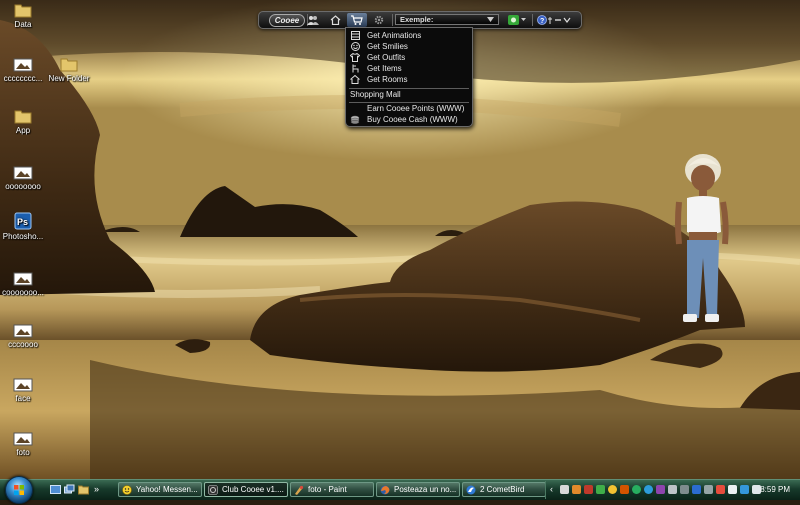 This screenshot has width=800, height=505. I want to click on tray-expand-button: ‹, so click(551, 489).